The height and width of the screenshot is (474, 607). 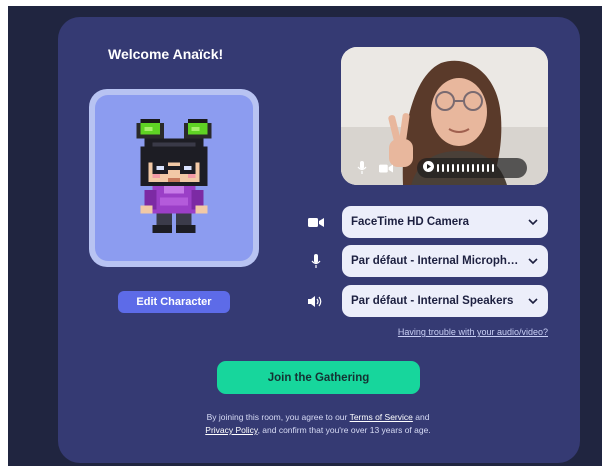 I want to click on edit-character-button: Edit Character, so click(x=174, y=302).